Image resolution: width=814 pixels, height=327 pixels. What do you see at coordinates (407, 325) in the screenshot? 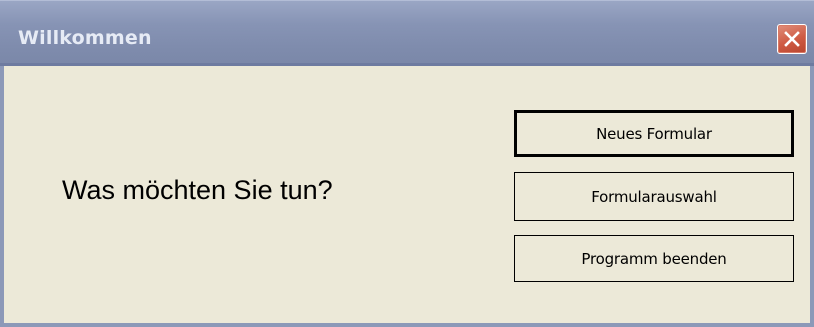
I see `window-border-bottom` at bounding box center [407, 325].